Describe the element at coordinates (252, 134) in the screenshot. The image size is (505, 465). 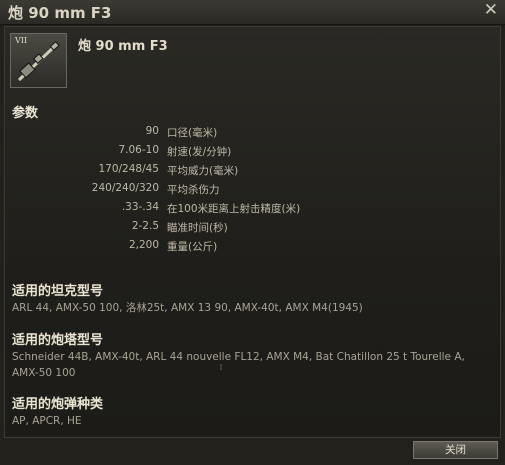
I see `param-row: 90 口径(毫米)` at that location.